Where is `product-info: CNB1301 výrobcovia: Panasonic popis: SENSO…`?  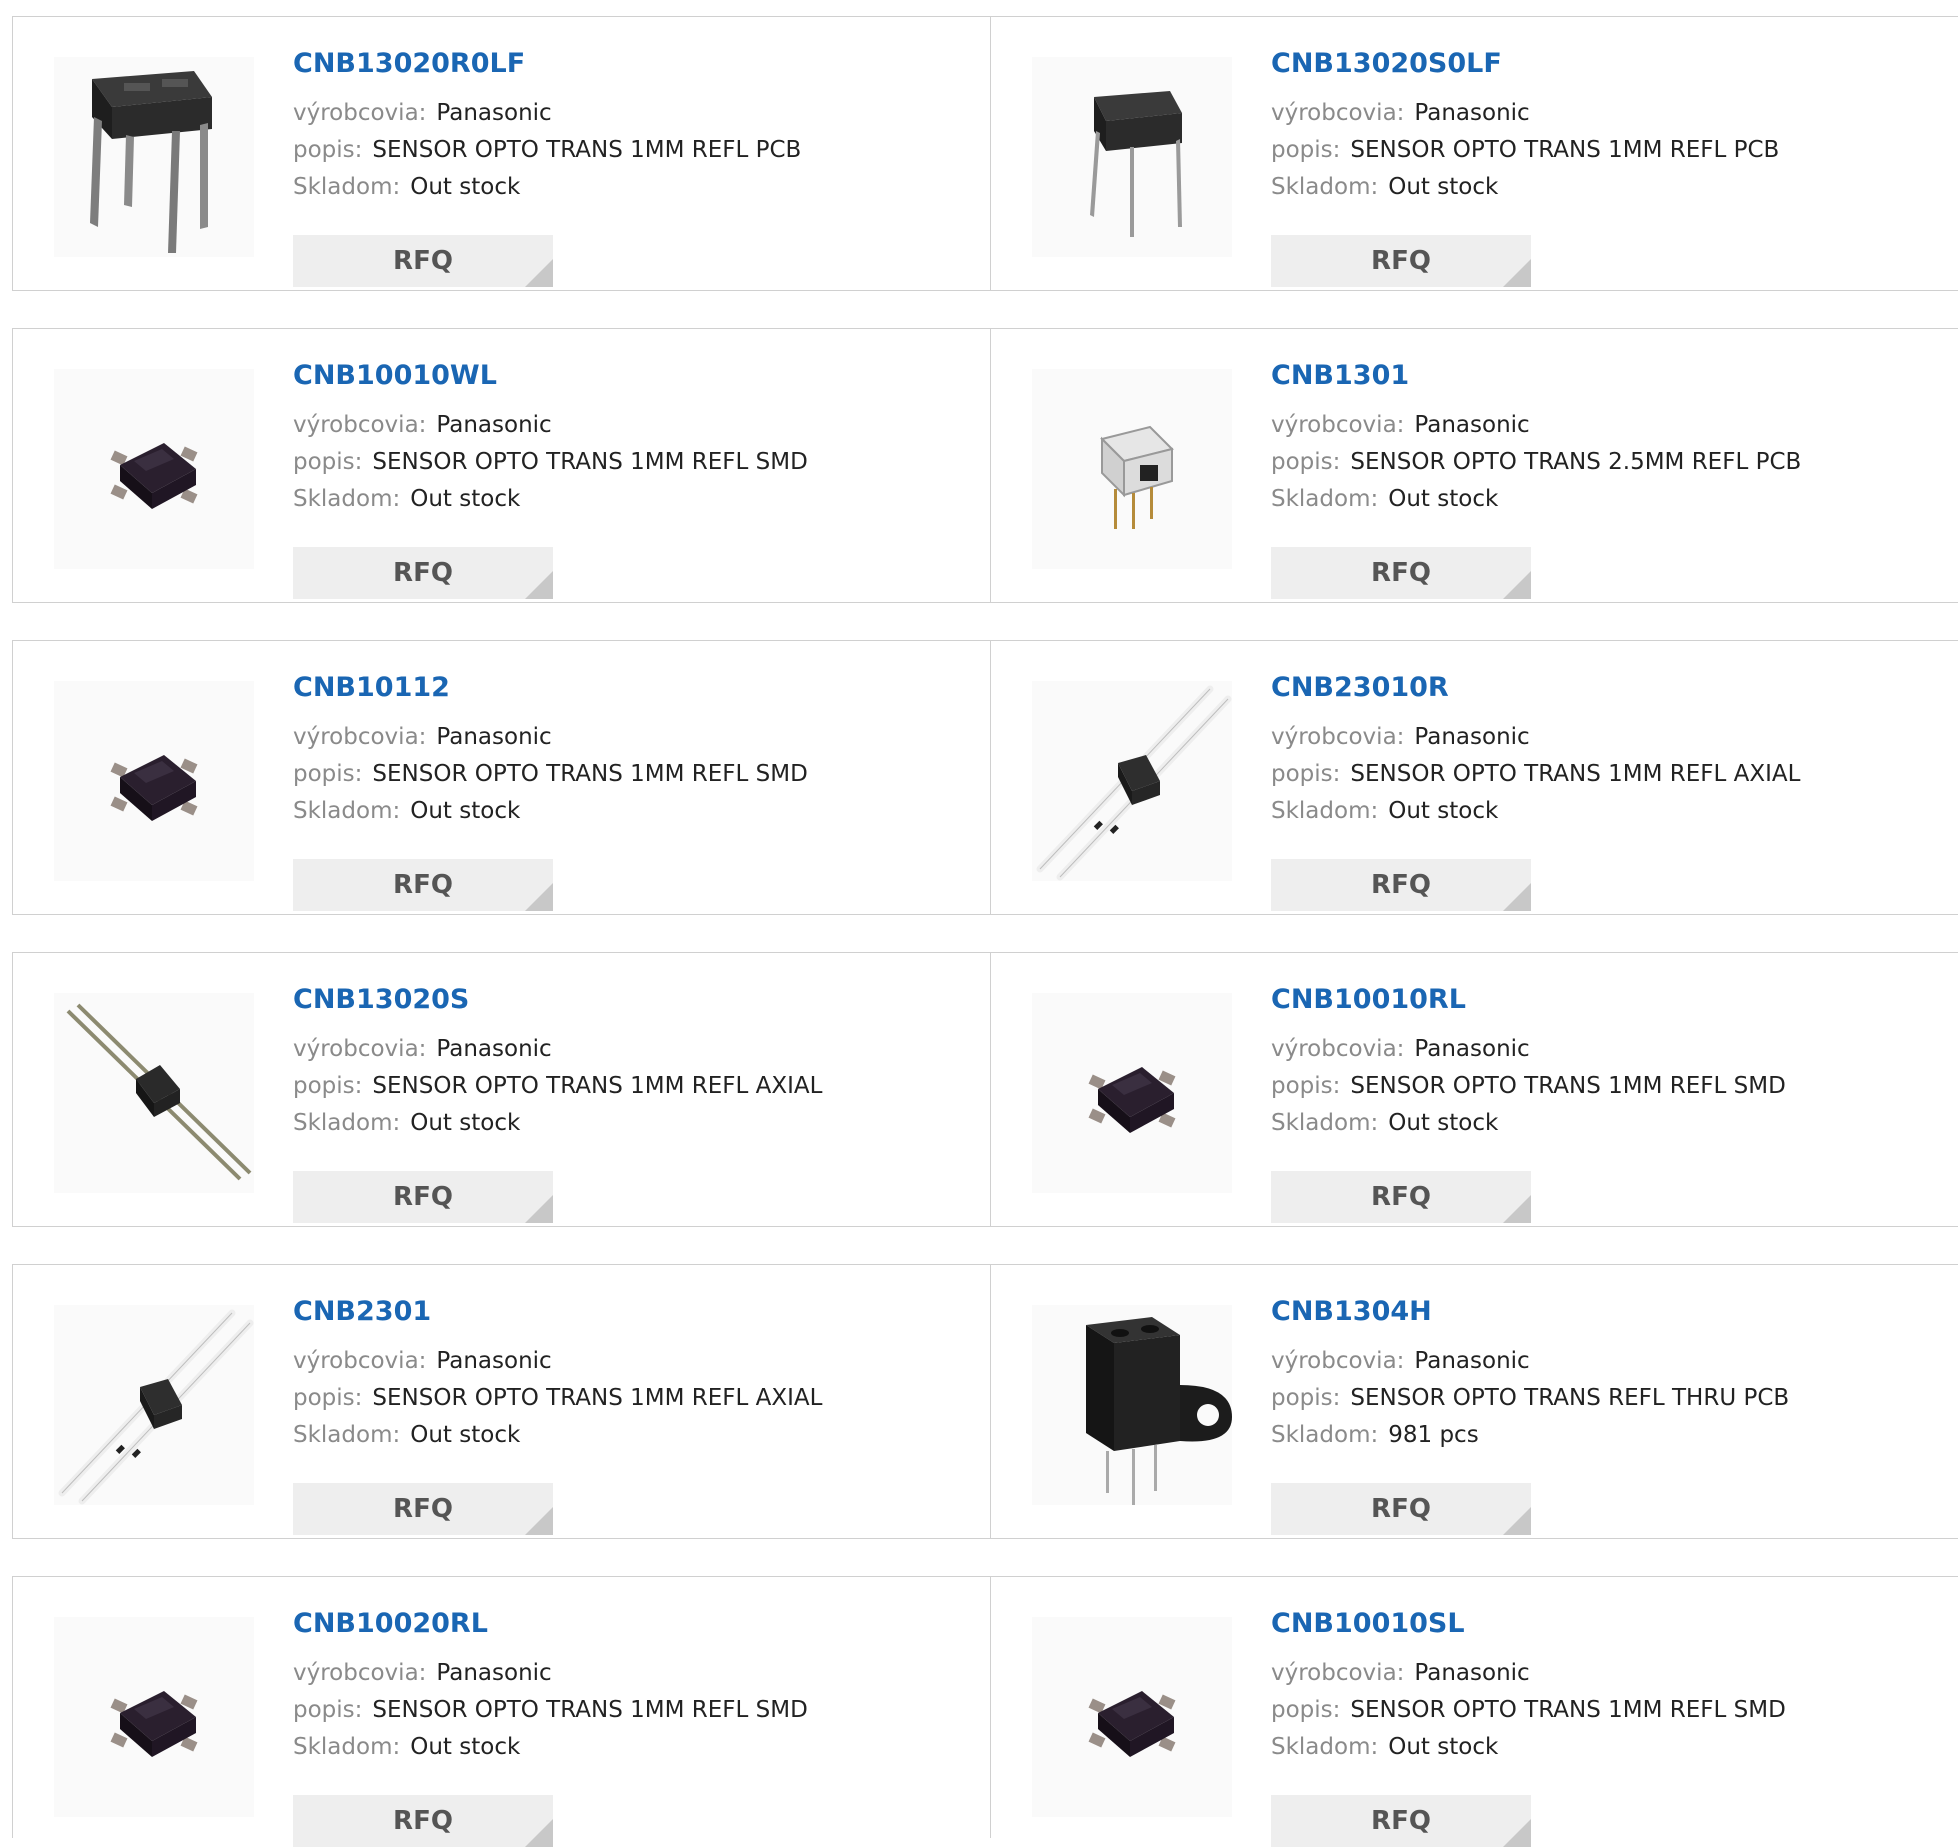 product-info: CNB1301 výrobcovia: Panasonic popis: SENSO… is located at coordinates (1536, 479).